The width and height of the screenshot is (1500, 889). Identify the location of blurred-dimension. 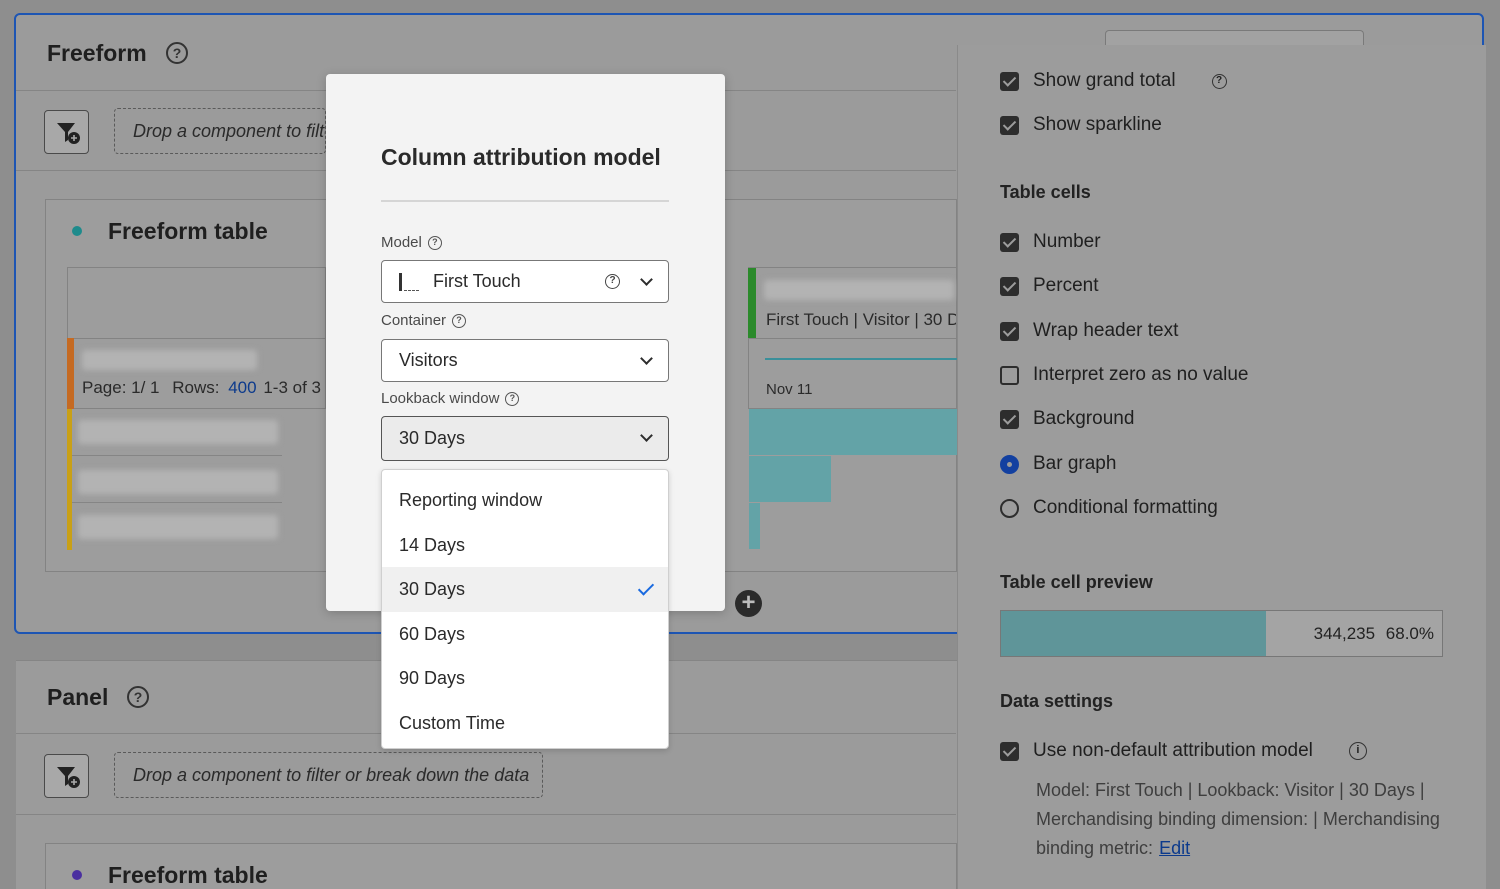
(169, 360).